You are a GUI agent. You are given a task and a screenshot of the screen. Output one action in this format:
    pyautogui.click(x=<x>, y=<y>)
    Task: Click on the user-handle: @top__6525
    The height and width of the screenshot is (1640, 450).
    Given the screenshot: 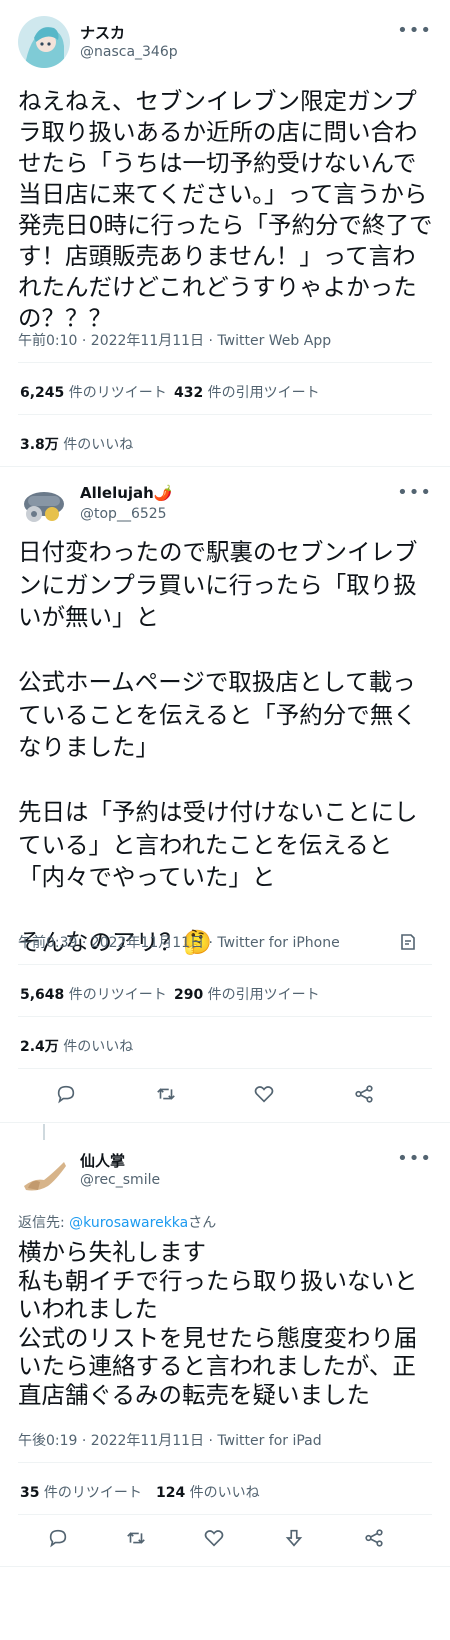 What is the action you would take?
    pyautogui.click(x=123, y=514)
    